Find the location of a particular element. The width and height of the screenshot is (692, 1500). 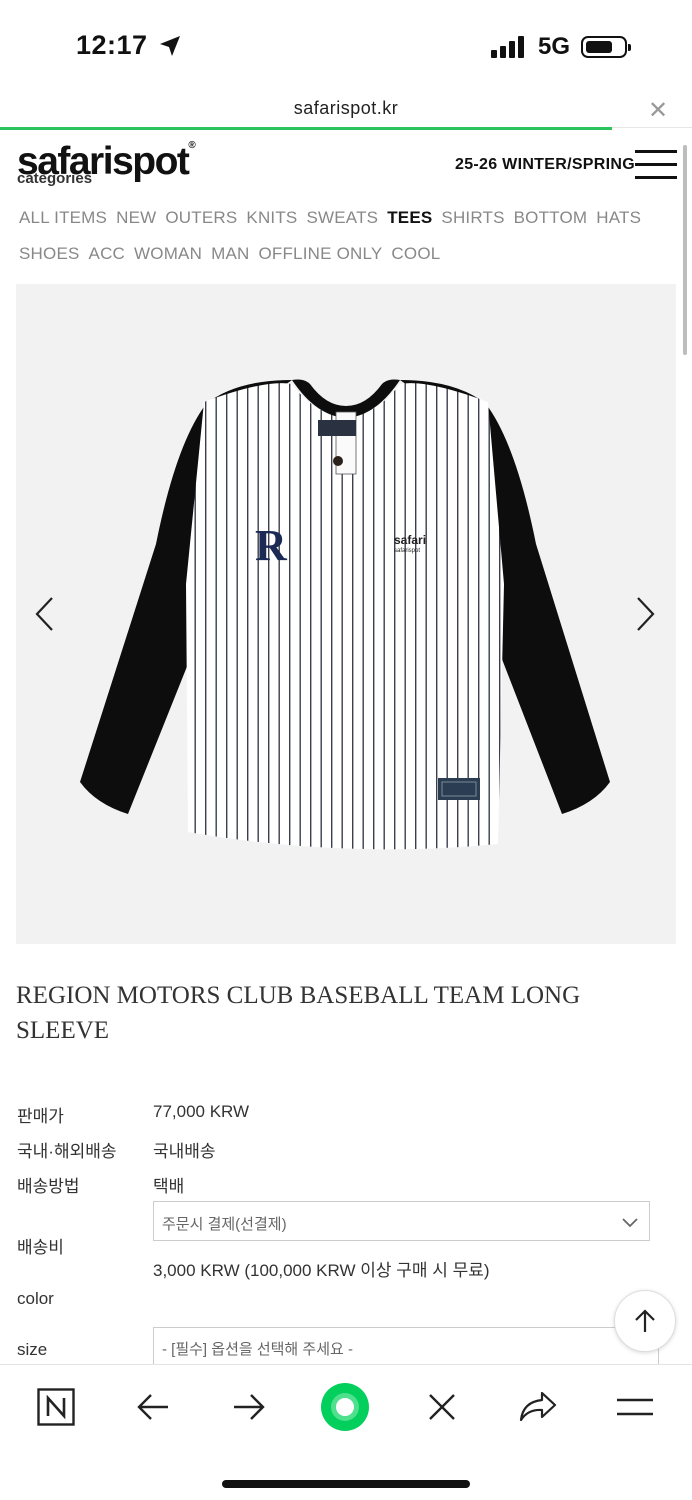

category-knits: KNITS is located at coordinates (271, 217).